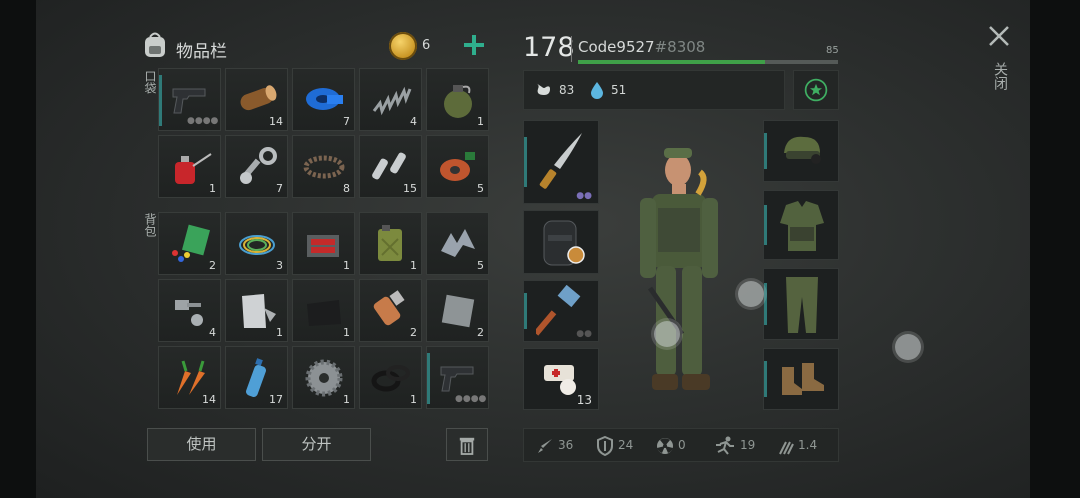  I want to click on pants-icon, so click(802, 305).